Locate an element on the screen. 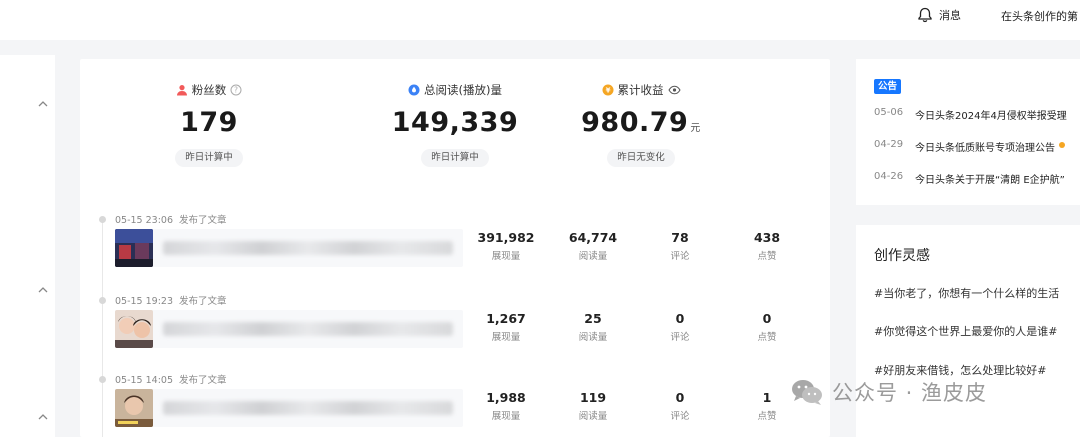 The height and width of the screenshot is (437, 1080). likes-metric: 438 点赞 is located at coordinates (767, 246).